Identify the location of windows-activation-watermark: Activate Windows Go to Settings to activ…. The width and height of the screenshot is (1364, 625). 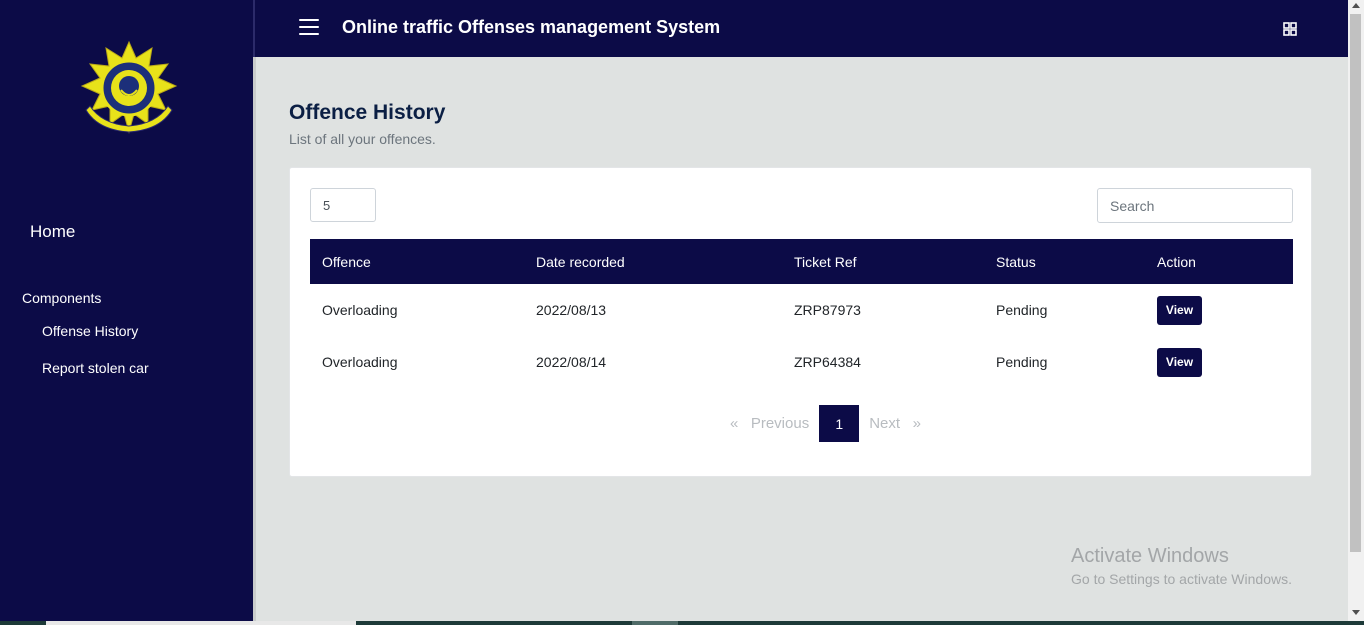
(1181, 566).